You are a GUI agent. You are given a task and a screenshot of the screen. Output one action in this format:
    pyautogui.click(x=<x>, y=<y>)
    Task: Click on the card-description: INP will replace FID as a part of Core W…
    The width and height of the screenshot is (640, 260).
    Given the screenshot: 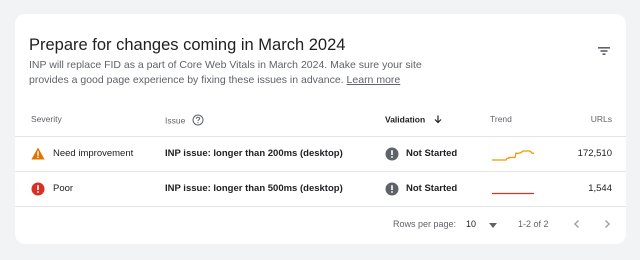 What is the action you would take?
    pyautogui.click(x=239, y=73)
    